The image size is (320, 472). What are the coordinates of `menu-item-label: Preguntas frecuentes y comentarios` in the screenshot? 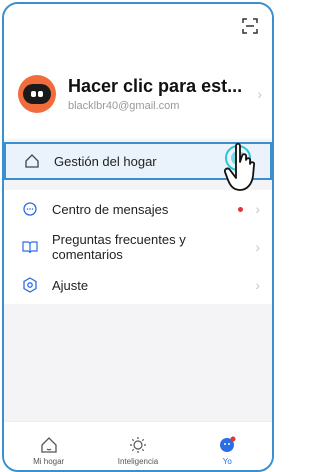 It's located at (119, 247).